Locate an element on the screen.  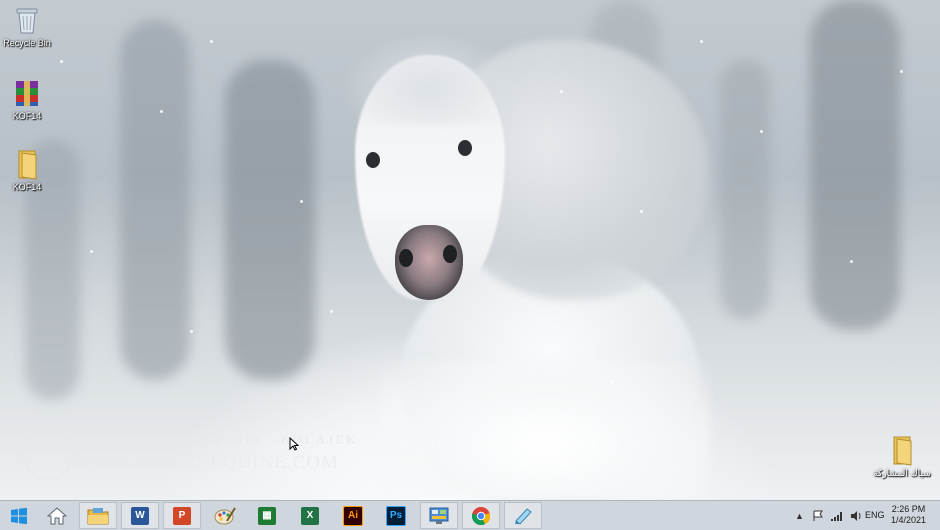
powerpoint-icon: P is located at coordinates (182, 515).